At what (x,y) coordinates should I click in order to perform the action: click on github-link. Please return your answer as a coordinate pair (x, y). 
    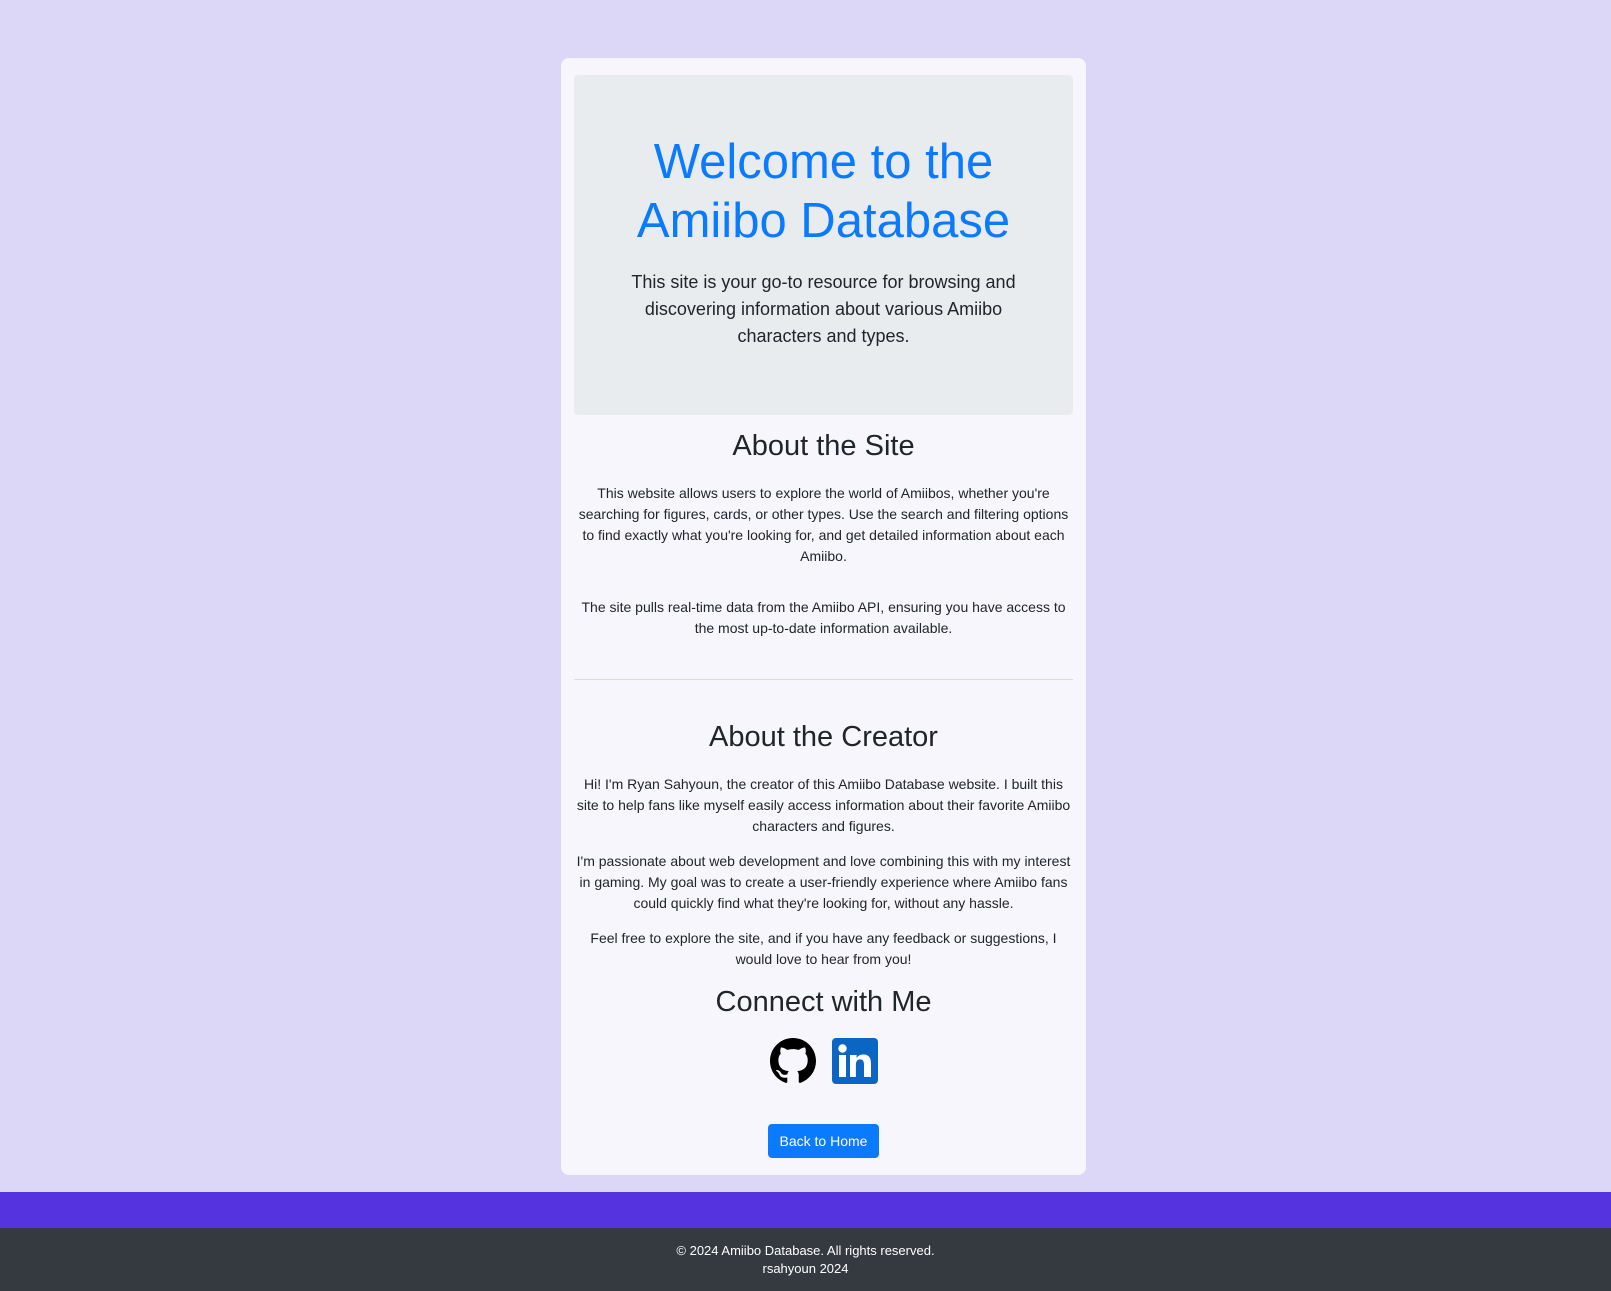
    Looking at the image, I should click on (792, 1061).